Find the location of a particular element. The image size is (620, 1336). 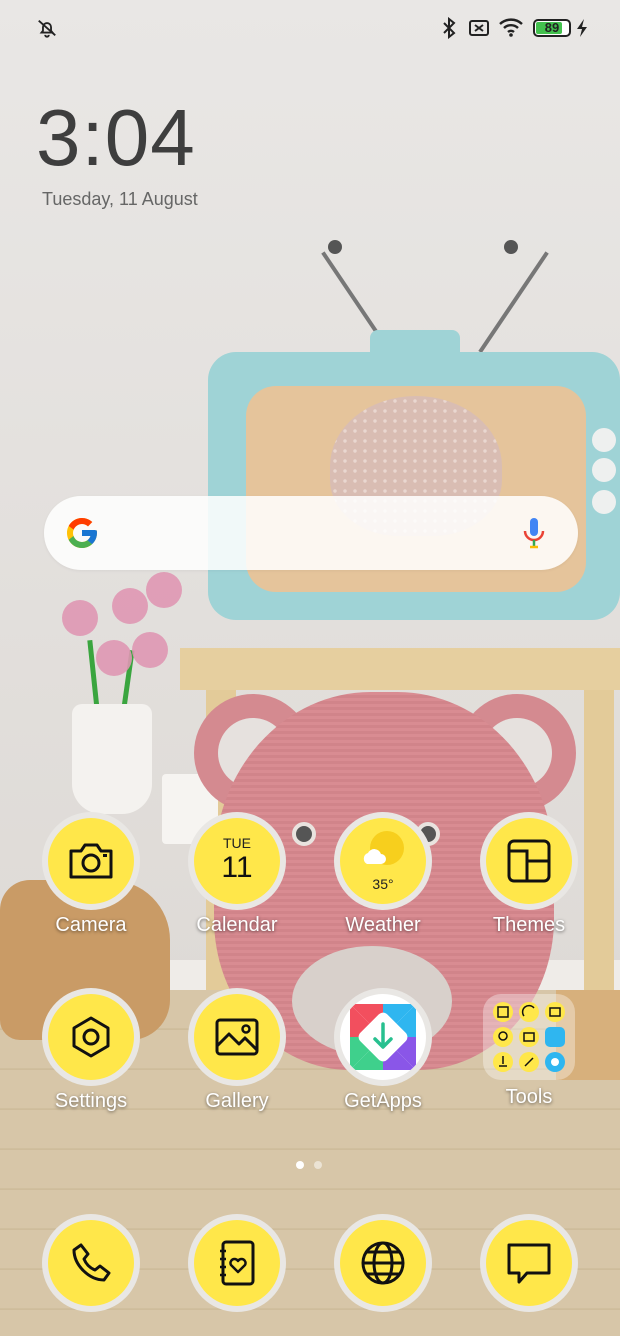

dock-messages is located at coordinates (529, 1263).